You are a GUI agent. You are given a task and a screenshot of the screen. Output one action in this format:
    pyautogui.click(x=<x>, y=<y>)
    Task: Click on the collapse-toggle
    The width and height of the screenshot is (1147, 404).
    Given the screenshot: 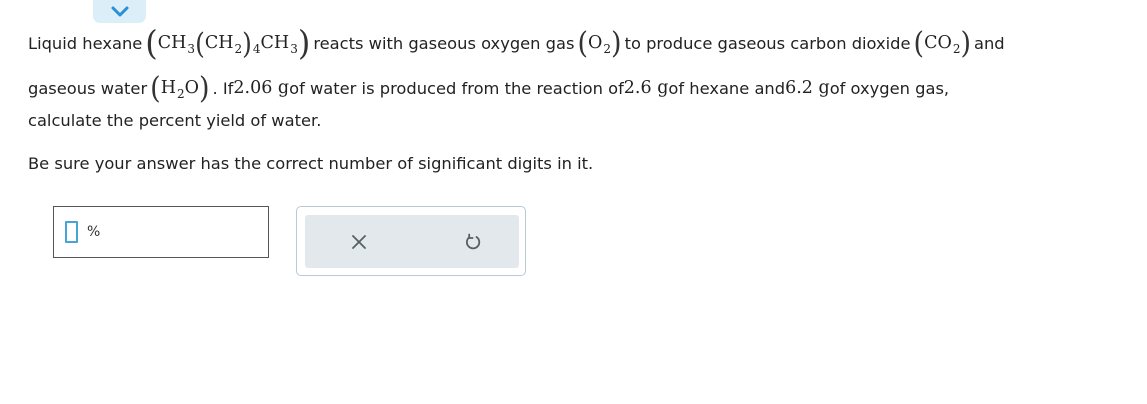 What is the action you would take?
    pyautogui.click(x=119, y=11)
    